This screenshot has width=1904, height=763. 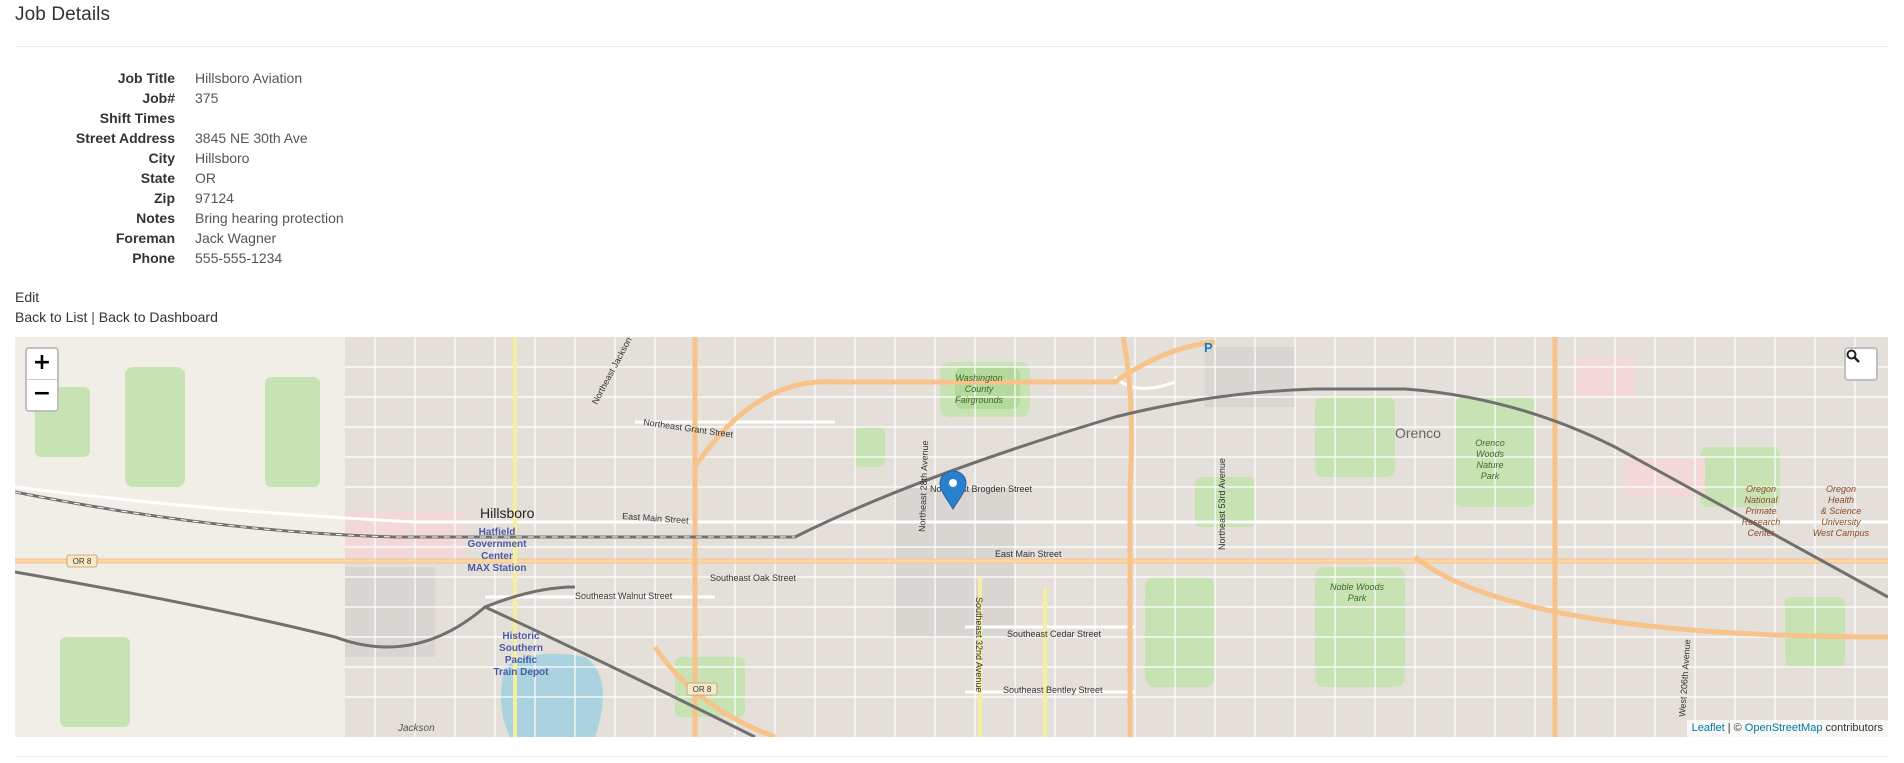 I want to click on zoom-in-button: +, so click(x=42, y=364).